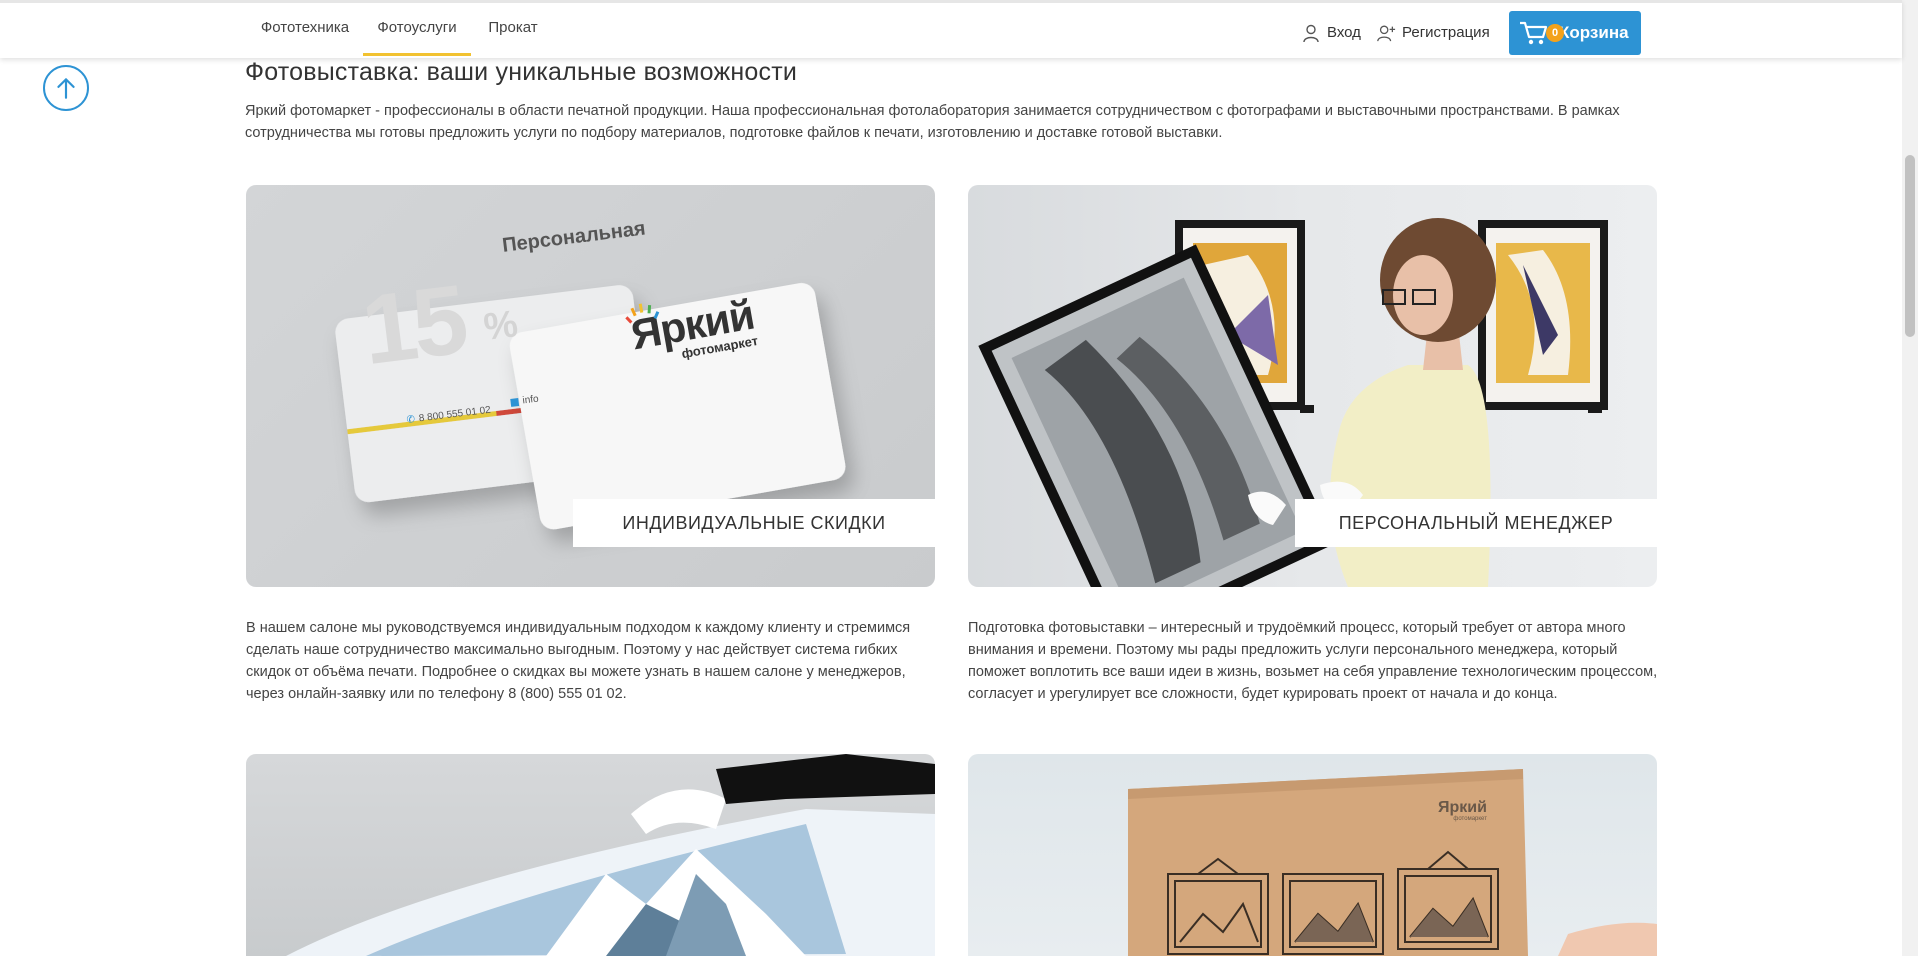  I want to click on login-link: Вход, so click(1331, 33).